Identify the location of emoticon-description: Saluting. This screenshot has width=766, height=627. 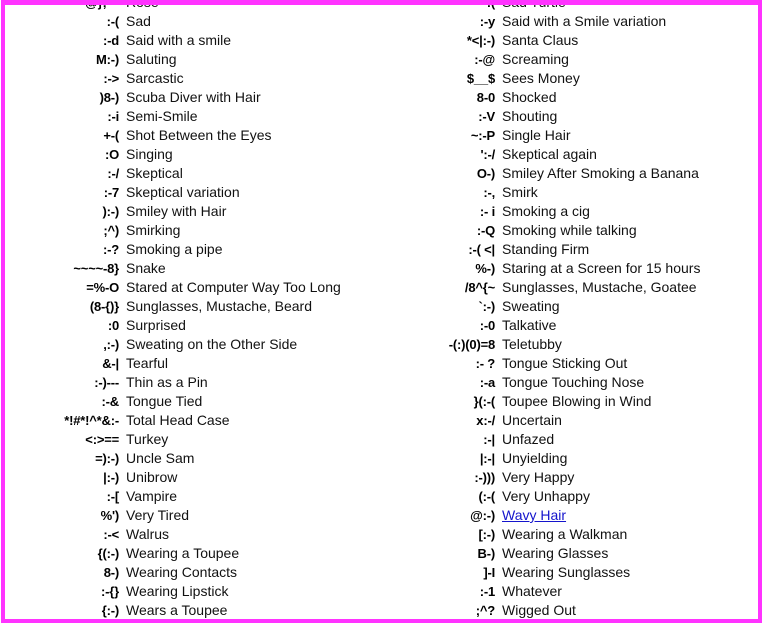
(151, 59).